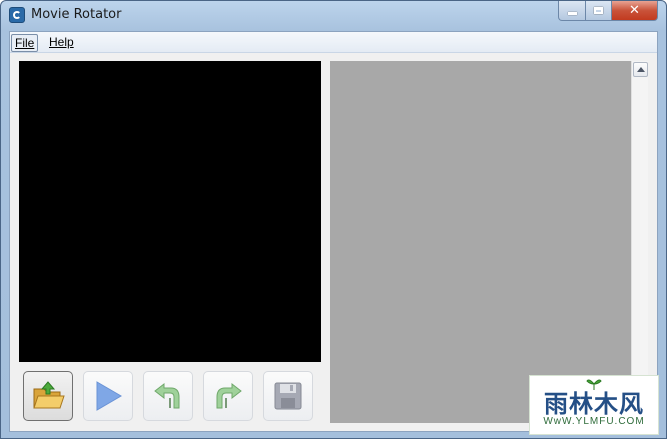 The height and width of the screenshot is (439, 667). I want to click on save-button, so click(288, 396).